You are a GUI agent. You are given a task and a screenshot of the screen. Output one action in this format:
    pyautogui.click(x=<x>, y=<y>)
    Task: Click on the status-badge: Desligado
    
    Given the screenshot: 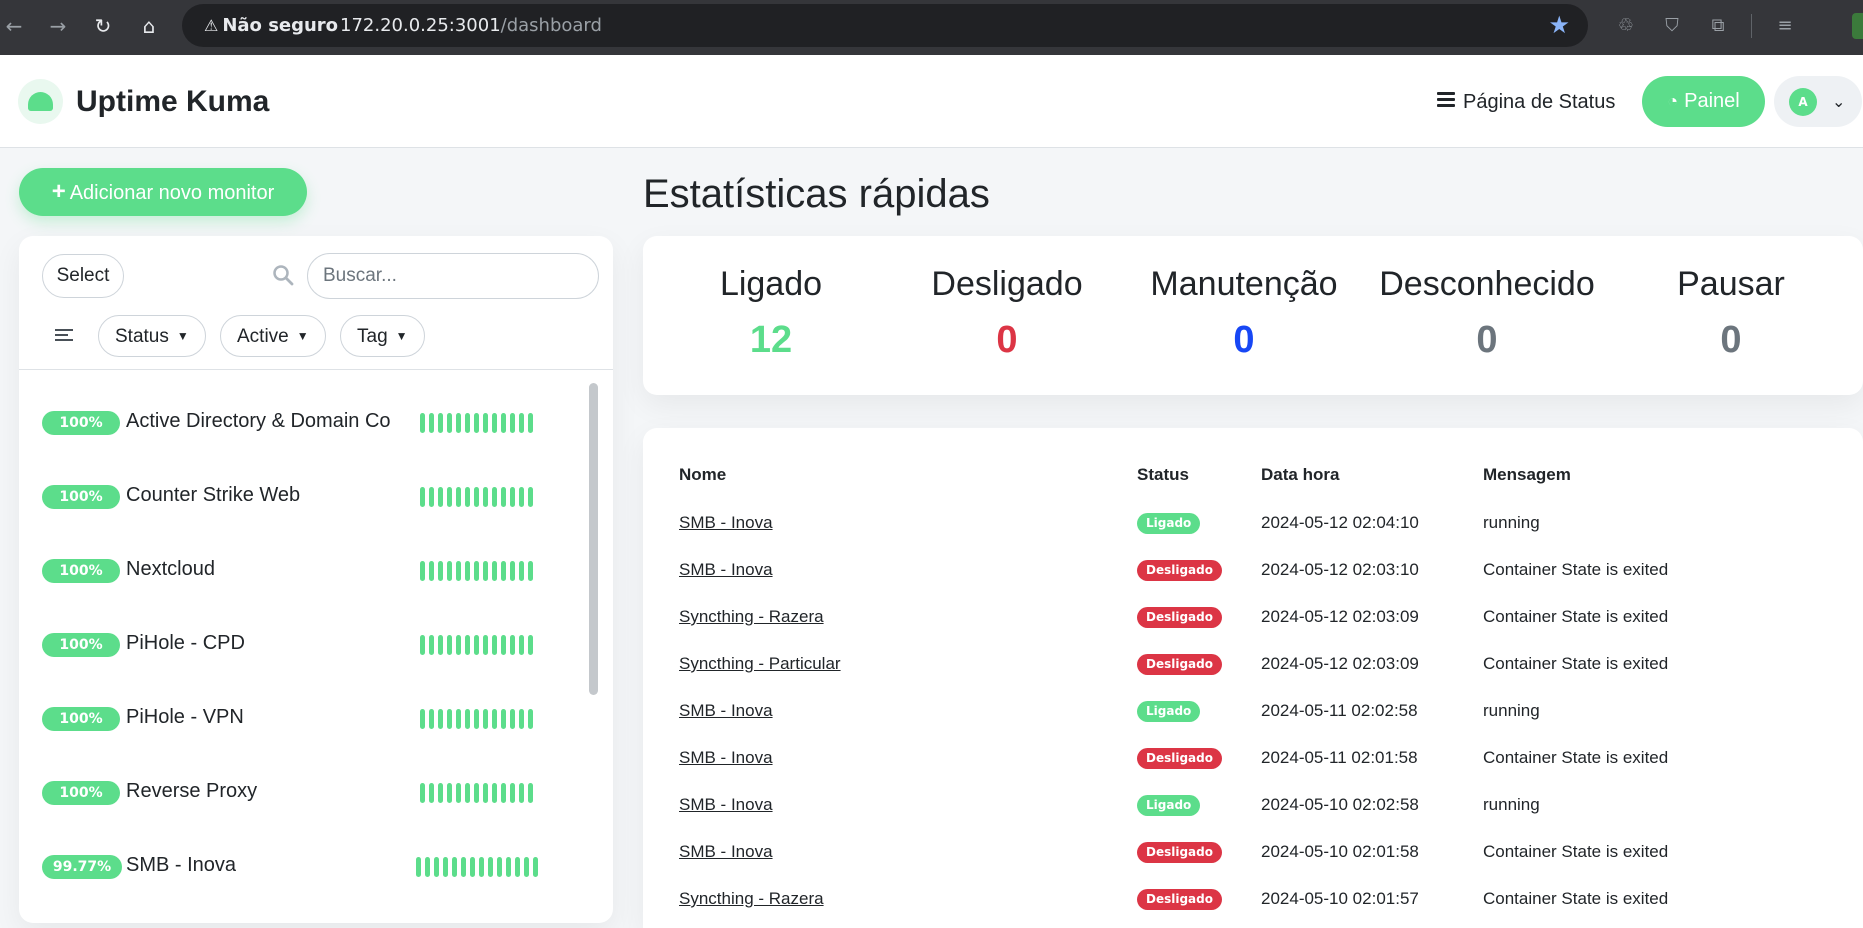 What is the action you would take?
    pyautogui.click(x=1179, y=758)
    